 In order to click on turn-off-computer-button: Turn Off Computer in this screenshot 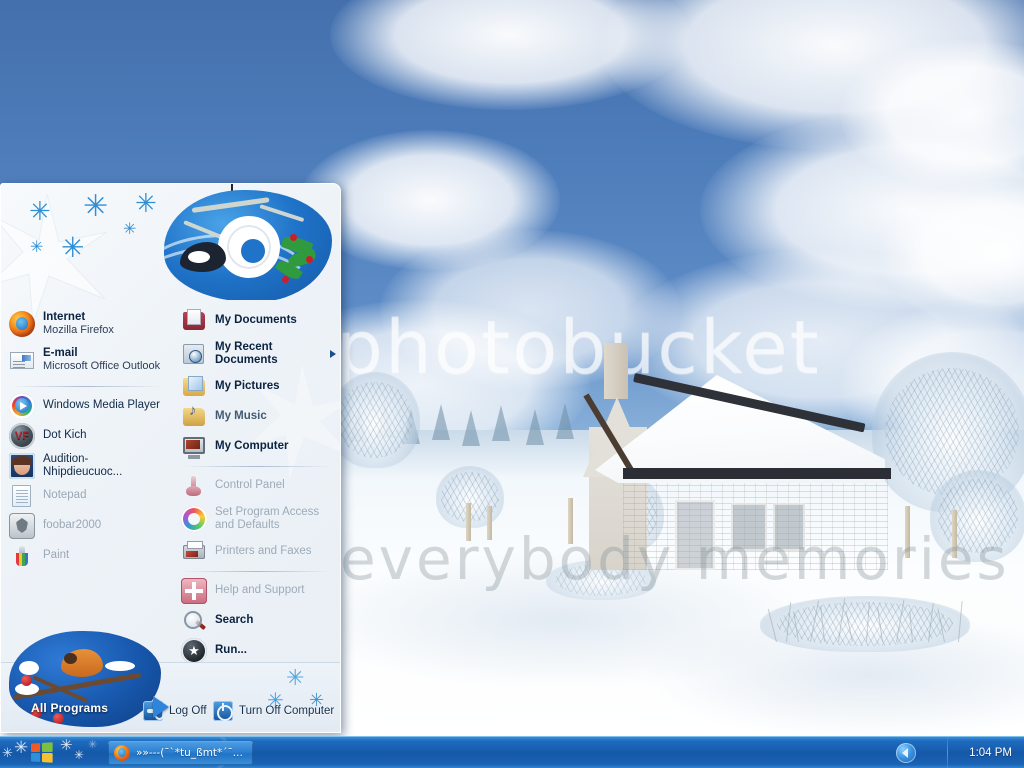, I will do `click(273, 711)`.